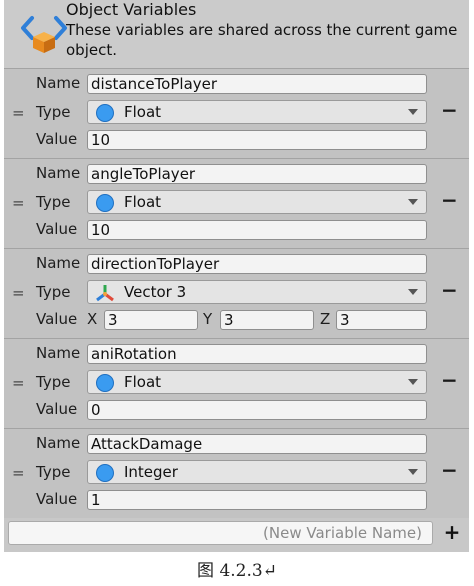 Image resolution: width=474 pixels, height=586 pixels. Describe the element at coordinates (257, 410) in the screenshot. I see `variable-value-input: 0` at that location.